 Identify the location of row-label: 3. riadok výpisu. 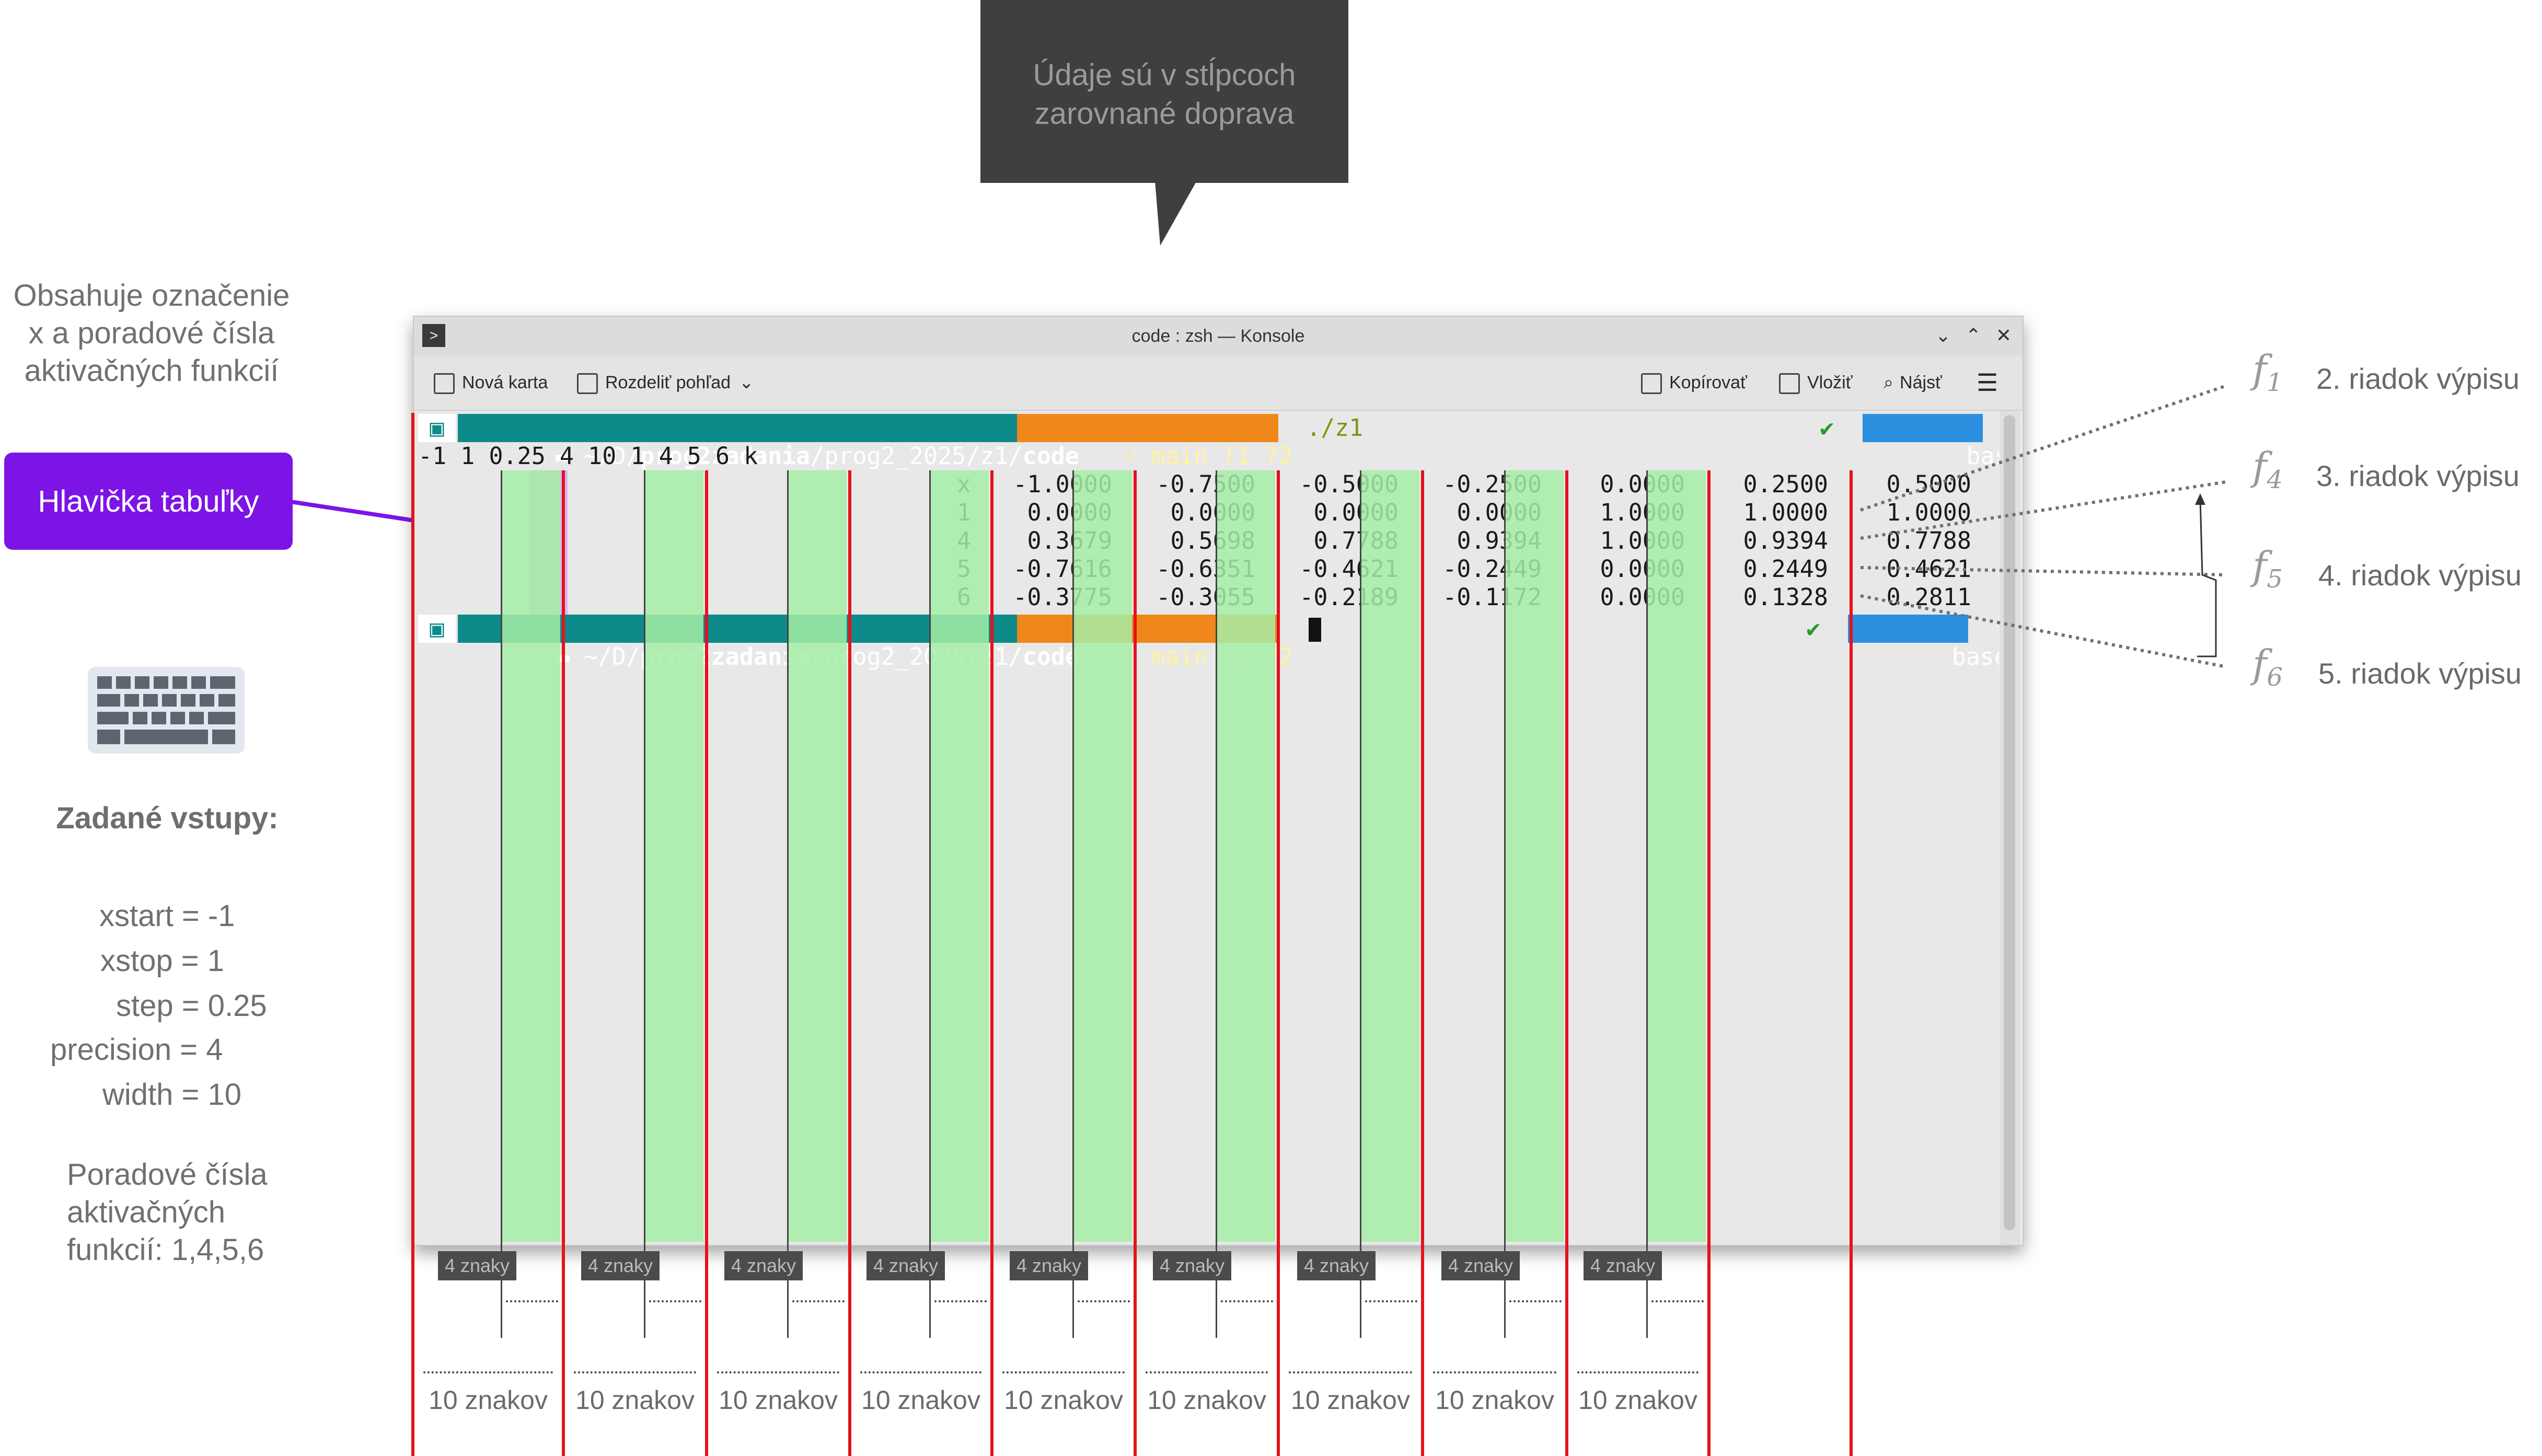
(2418, 476).